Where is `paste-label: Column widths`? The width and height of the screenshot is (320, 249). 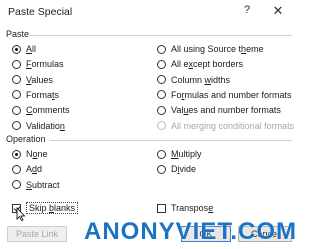 paste-label: Column widths is located at coordinates (201, 79).